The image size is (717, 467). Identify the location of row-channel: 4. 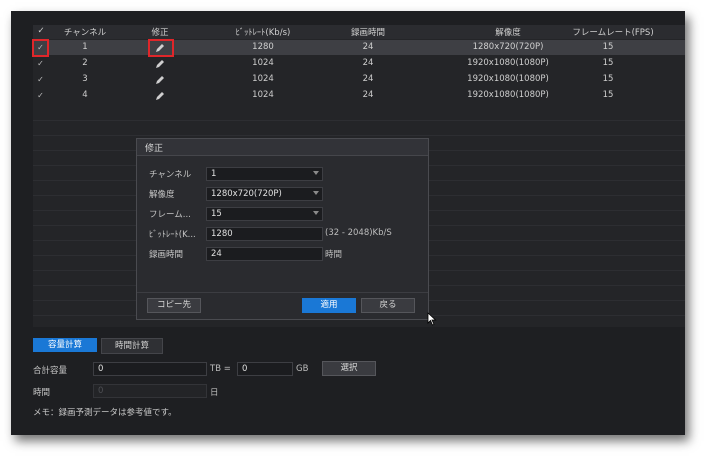
(85, 95).